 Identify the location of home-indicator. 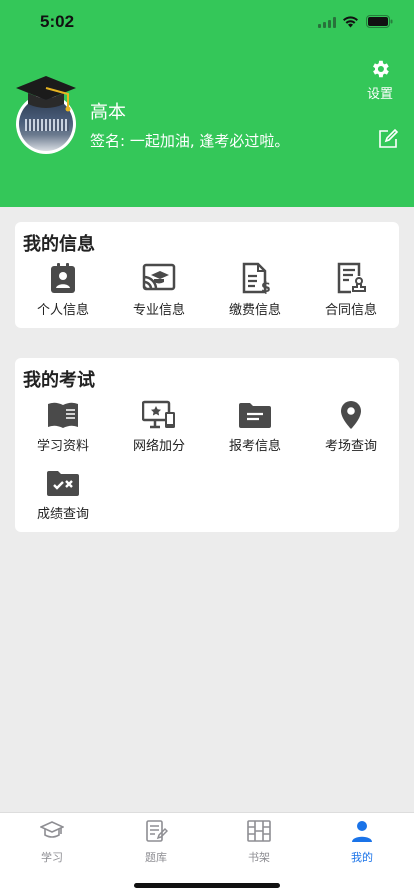
(207, 885).